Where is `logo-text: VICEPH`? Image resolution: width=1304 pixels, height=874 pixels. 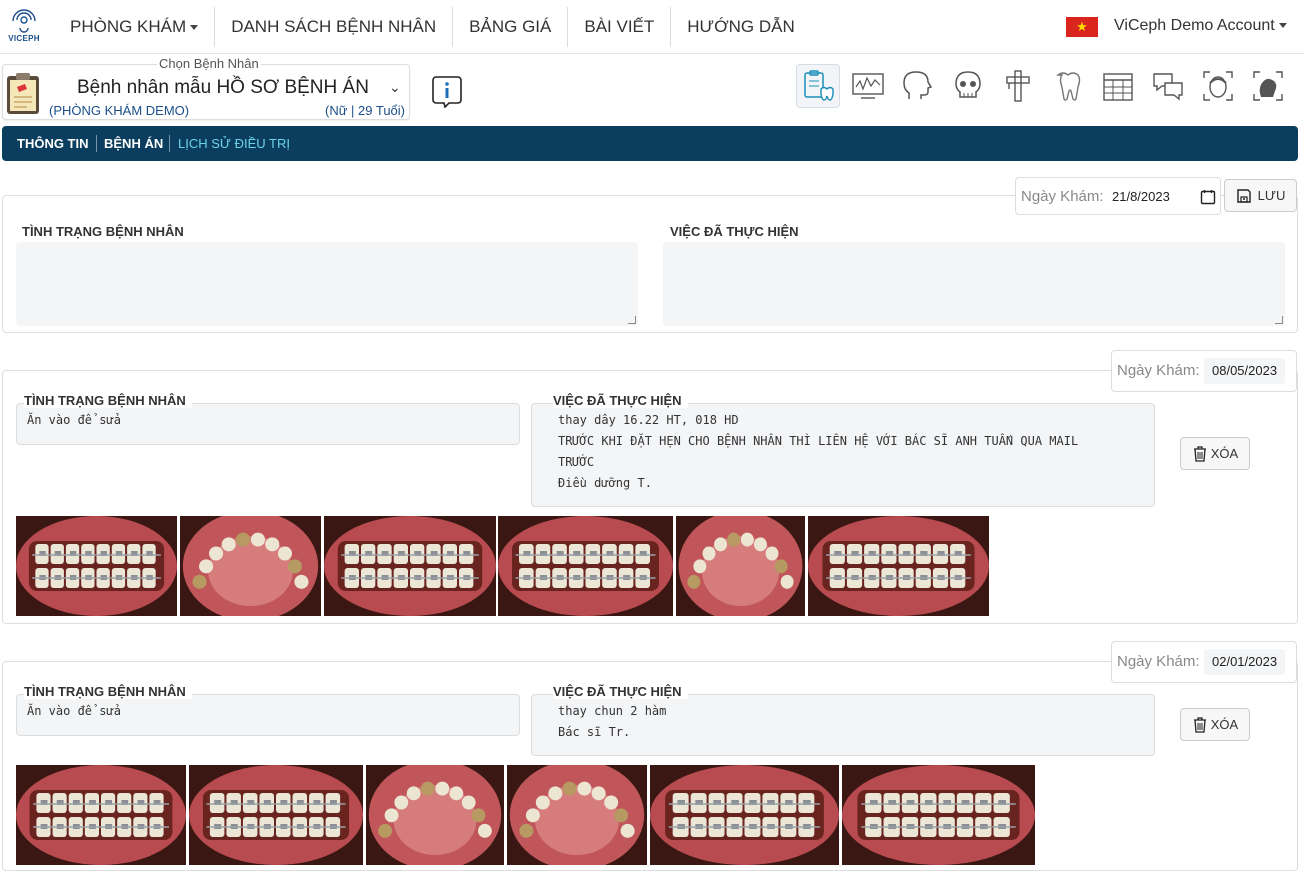
logo-text: VICEPH is located at coordinates (24, 38).